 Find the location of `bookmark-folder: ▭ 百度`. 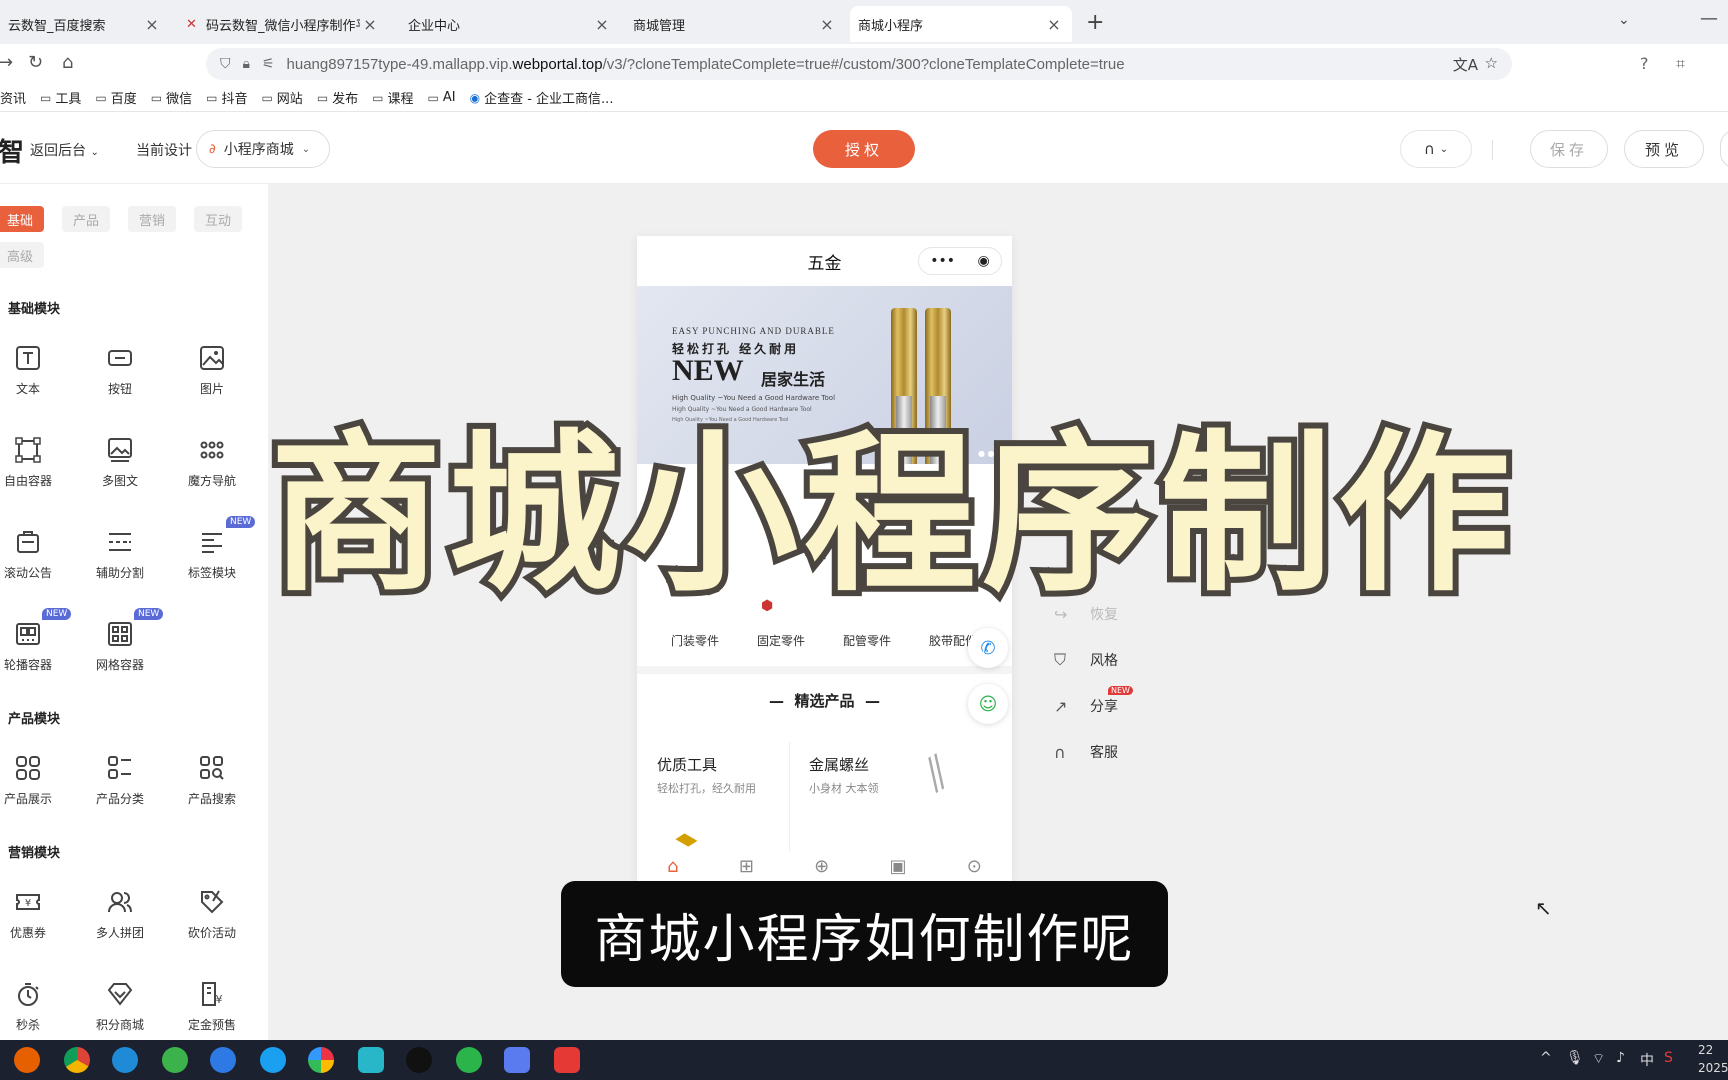

bookmark-folder: ▭ 百度 is located at coordinates (115, 98).